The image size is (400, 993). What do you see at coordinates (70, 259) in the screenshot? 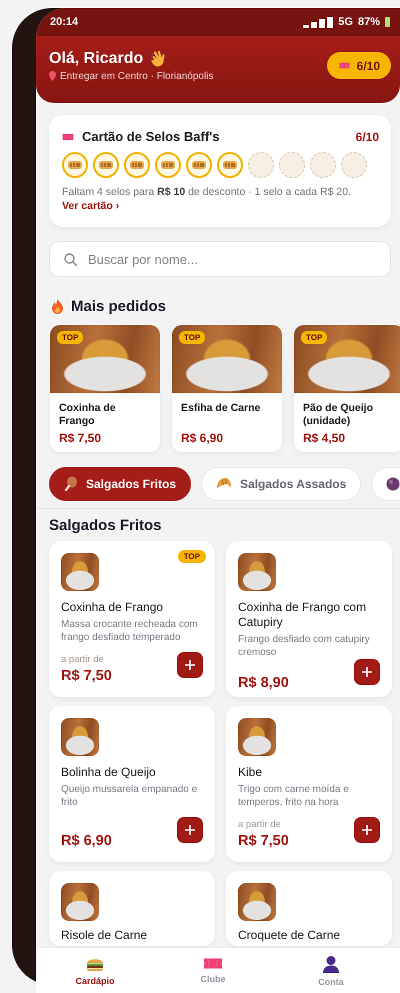
I see `search-icon` at bounding box center [70, 259].